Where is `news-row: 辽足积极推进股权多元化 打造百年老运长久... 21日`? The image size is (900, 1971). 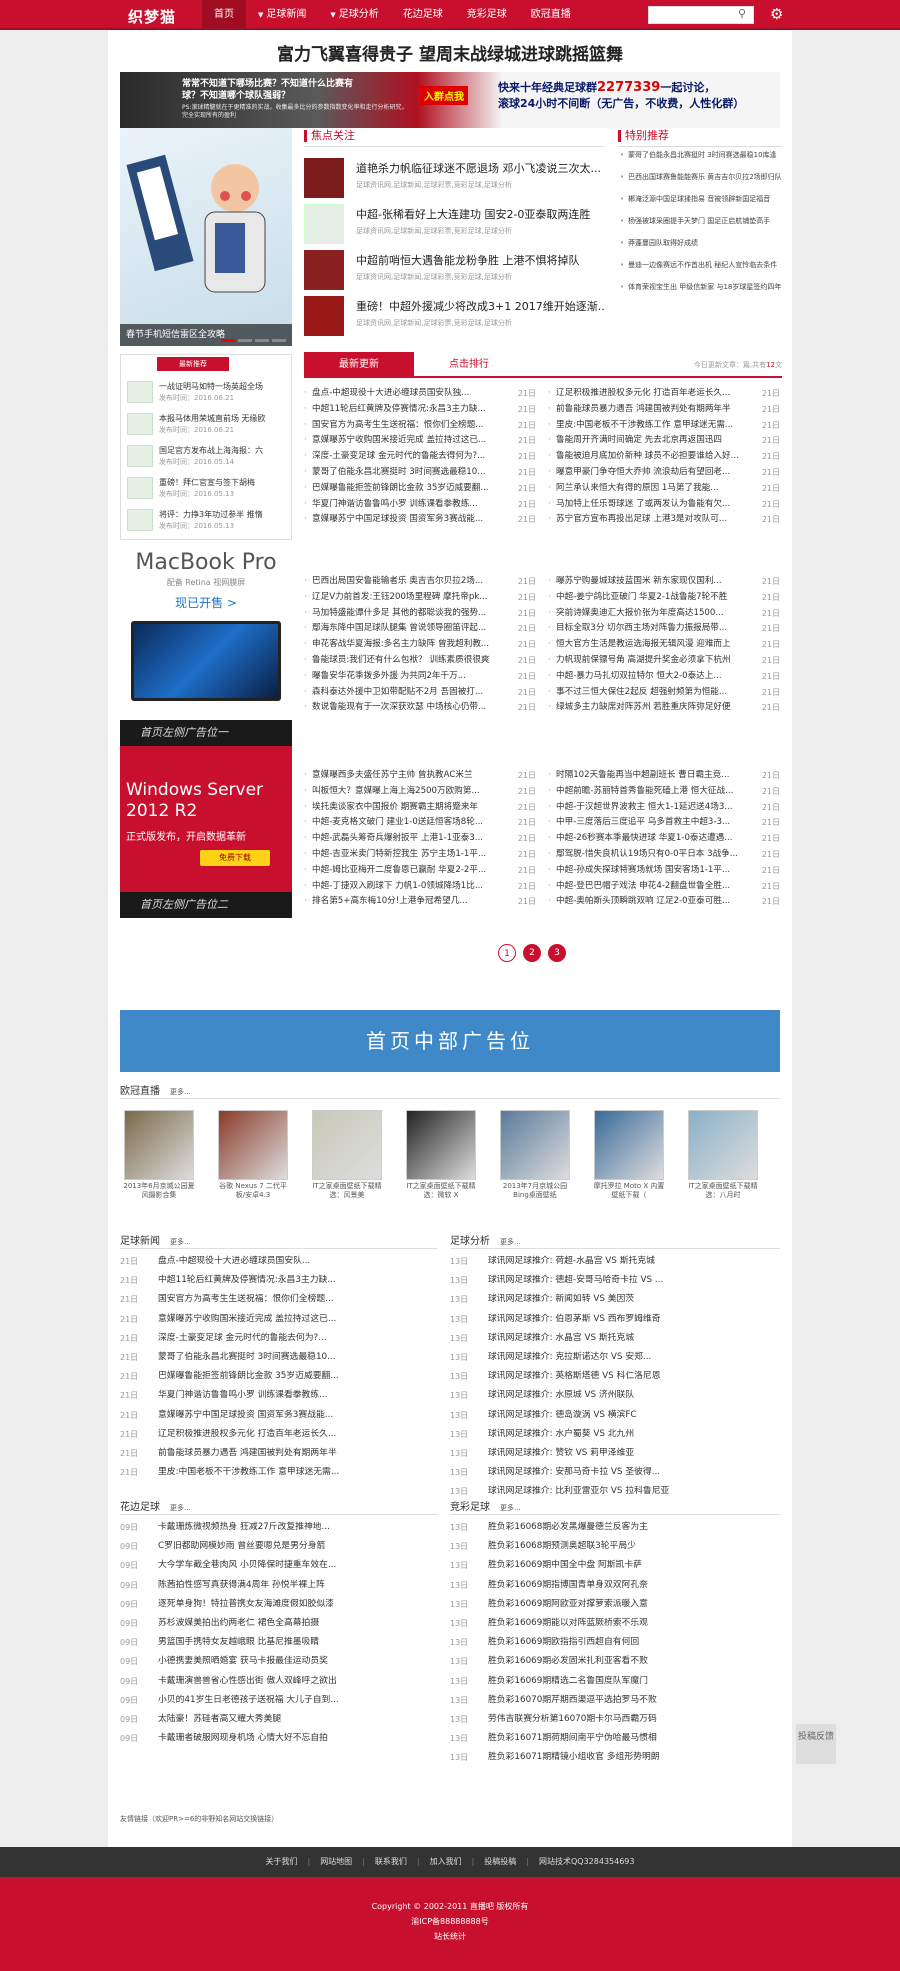 news-row: 辽足积极推进股权多元化 打造百年老运长久... 21日 is located at coordinates (666, 394).